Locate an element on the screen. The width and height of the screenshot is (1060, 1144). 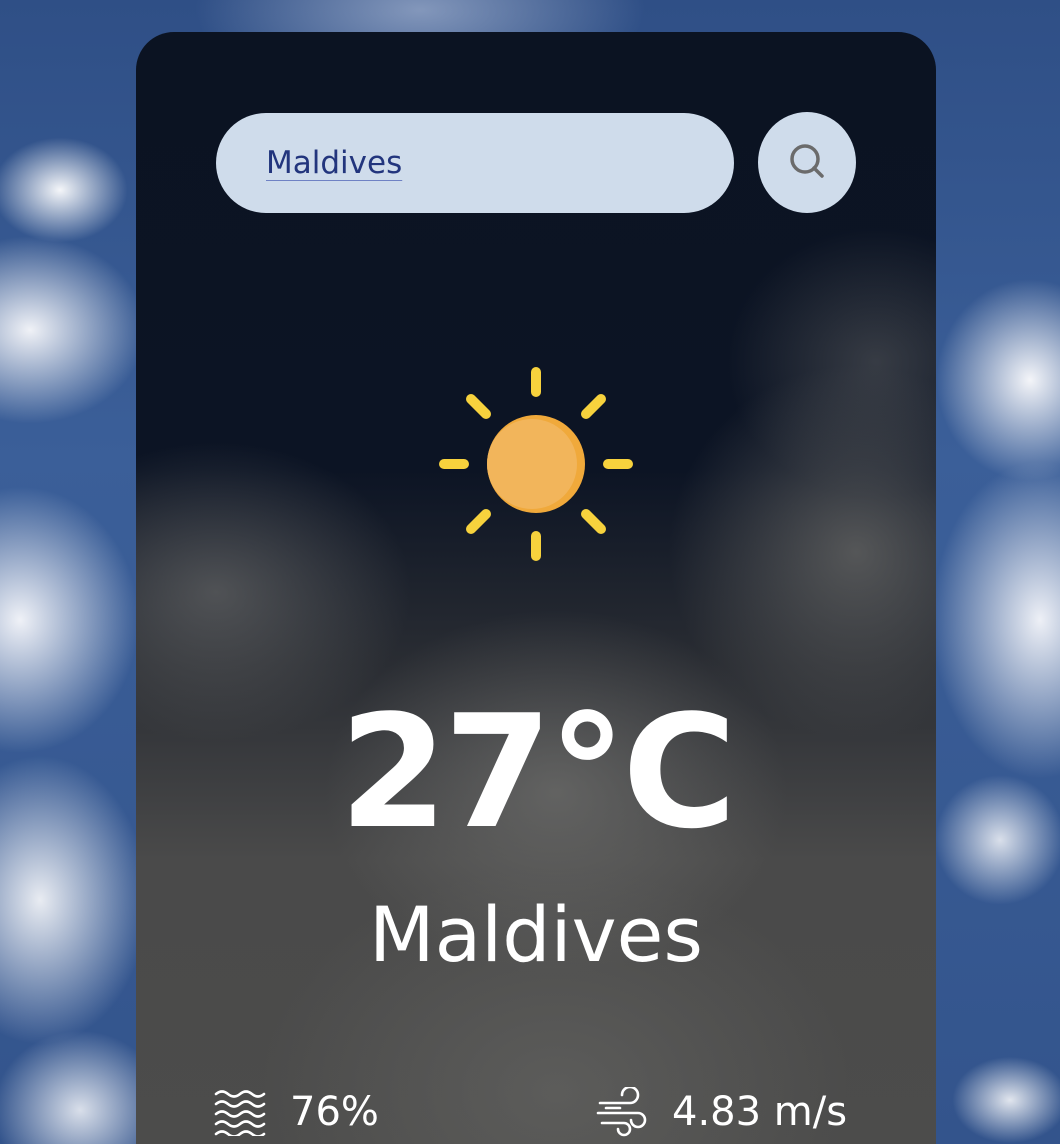
temperature: 27°C is located at coordinates (538, 772).